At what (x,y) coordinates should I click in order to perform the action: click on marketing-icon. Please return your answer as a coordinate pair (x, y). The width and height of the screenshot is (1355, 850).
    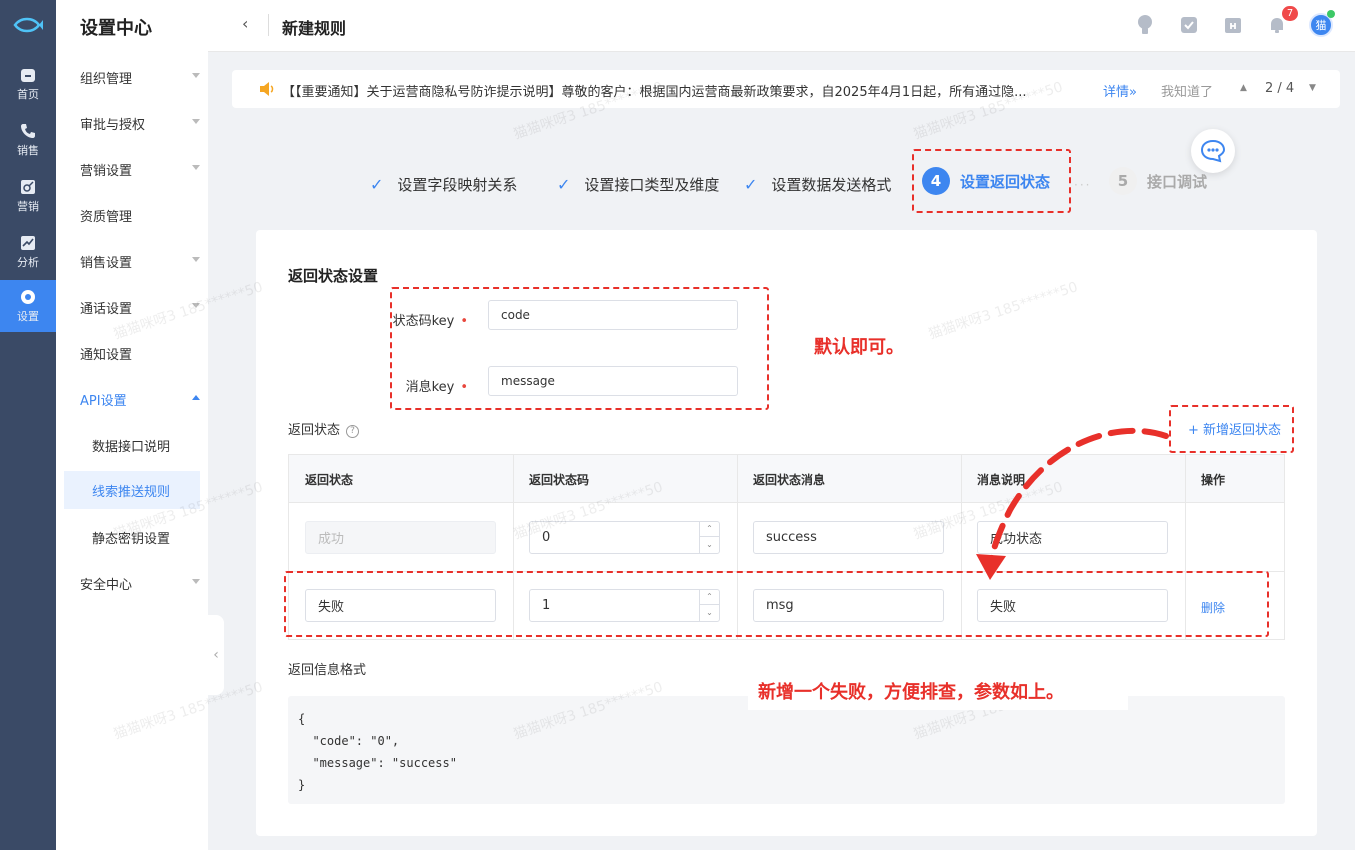
    Looking at the image, I should click on (28, 187).